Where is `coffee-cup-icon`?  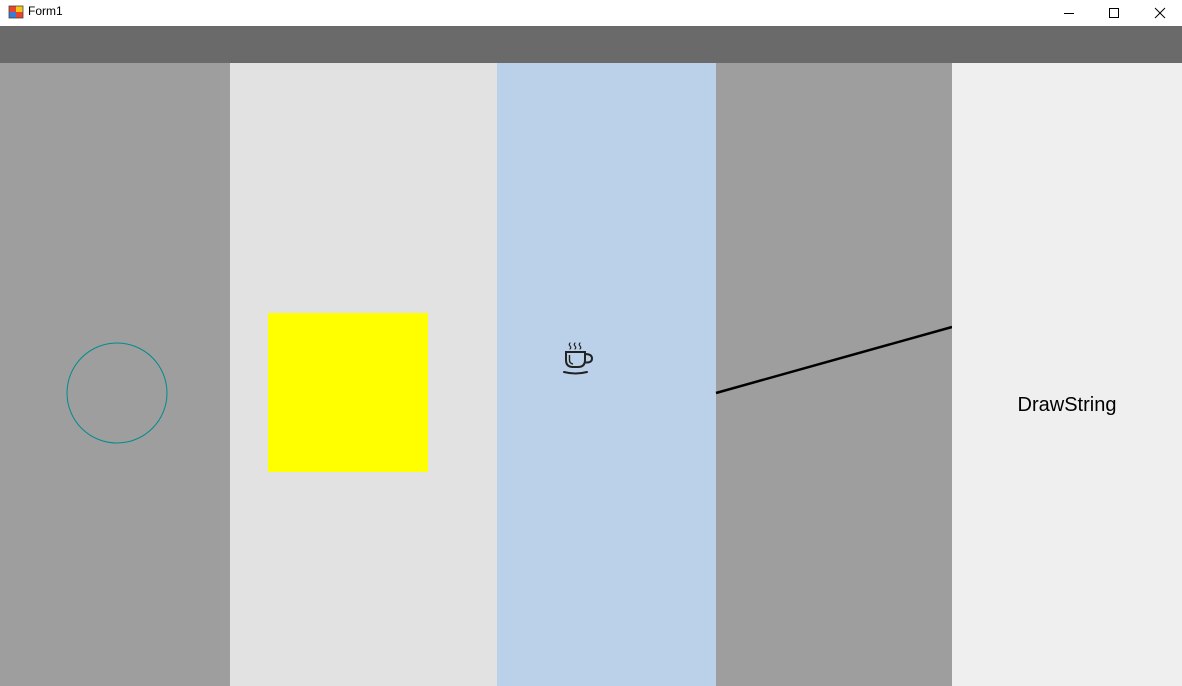
coffee-cup-icon is located at coordinates (578, 358).